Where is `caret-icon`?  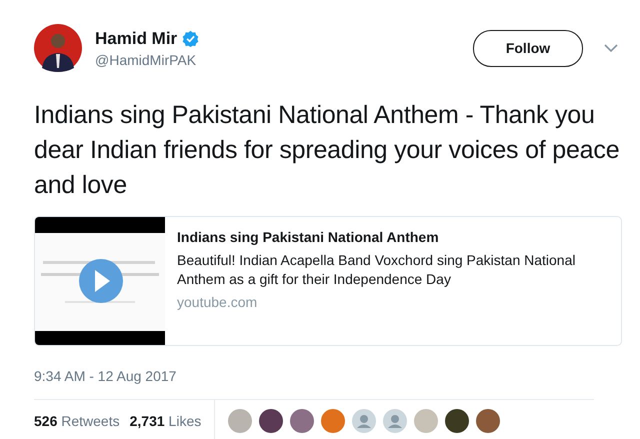 caret-icon is located at coordinates (611, 48).